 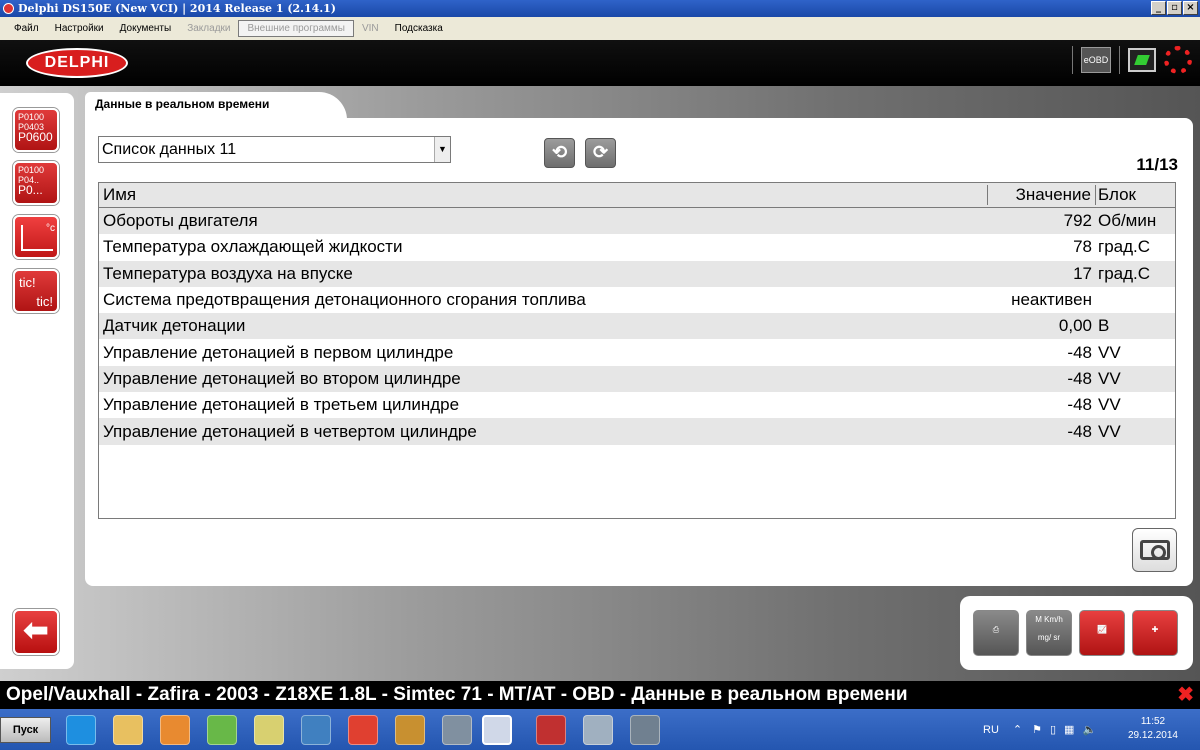 I want to click on app-icon, so click(x=8, y=8).